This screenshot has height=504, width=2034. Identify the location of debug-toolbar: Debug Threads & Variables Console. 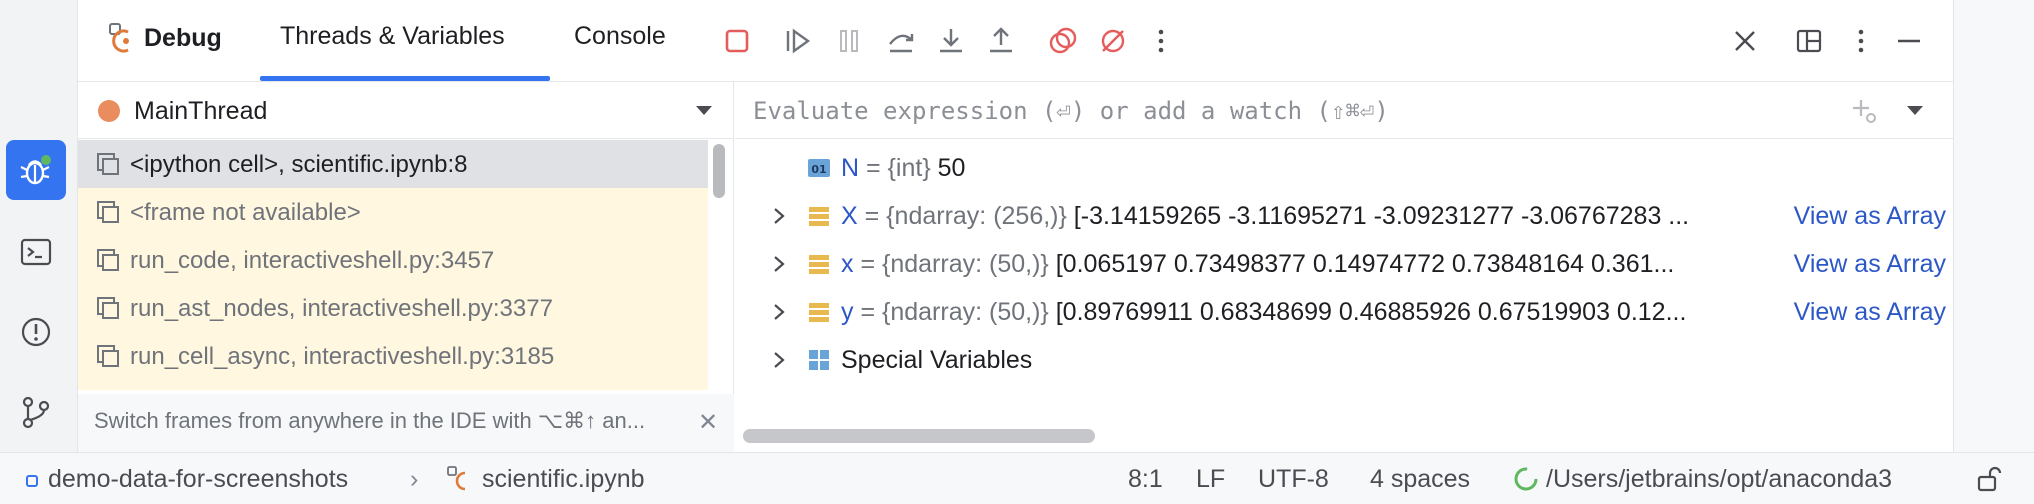
(1015, 41).